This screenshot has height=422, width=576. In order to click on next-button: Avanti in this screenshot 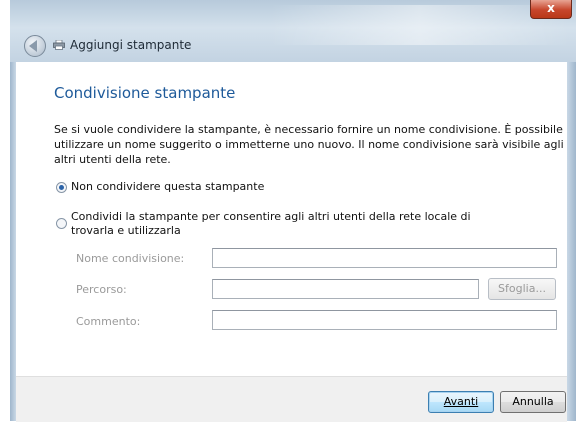, I will do `click(461, 402)`.